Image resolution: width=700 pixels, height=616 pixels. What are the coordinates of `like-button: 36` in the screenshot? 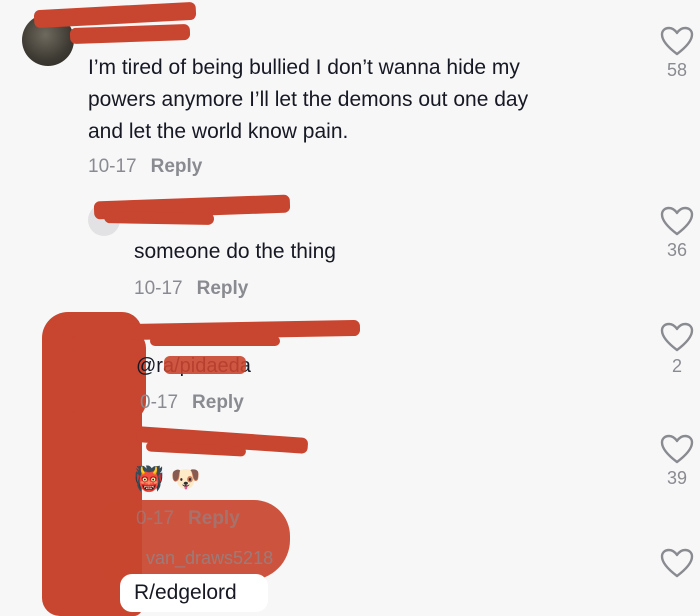 It's located at (677, 233).